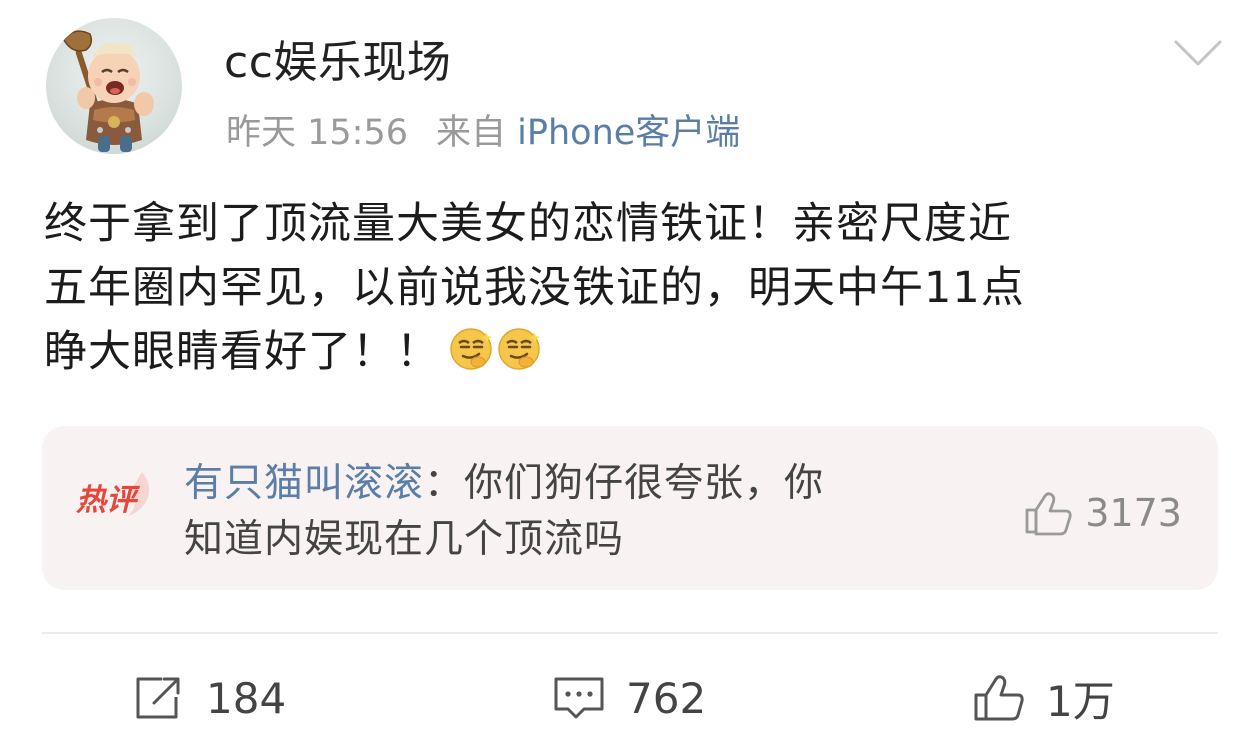 The image size is (1260, 748). I want to click on like-button: 1万, so click(1043, 698).